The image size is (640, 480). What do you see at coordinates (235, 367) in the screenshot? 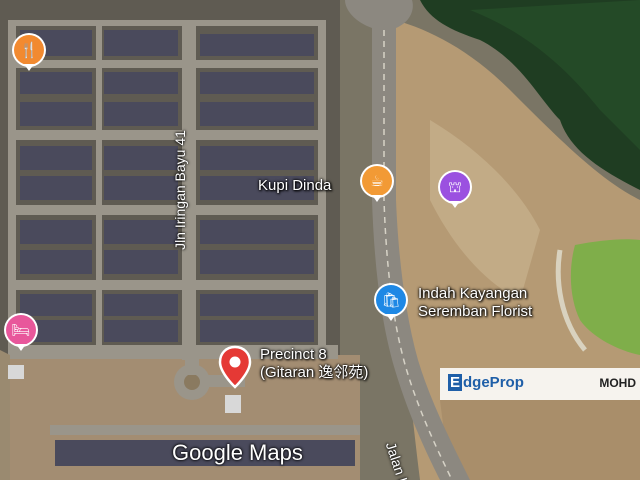
I see `location-pin-icon` at bounding box center [235, 367].